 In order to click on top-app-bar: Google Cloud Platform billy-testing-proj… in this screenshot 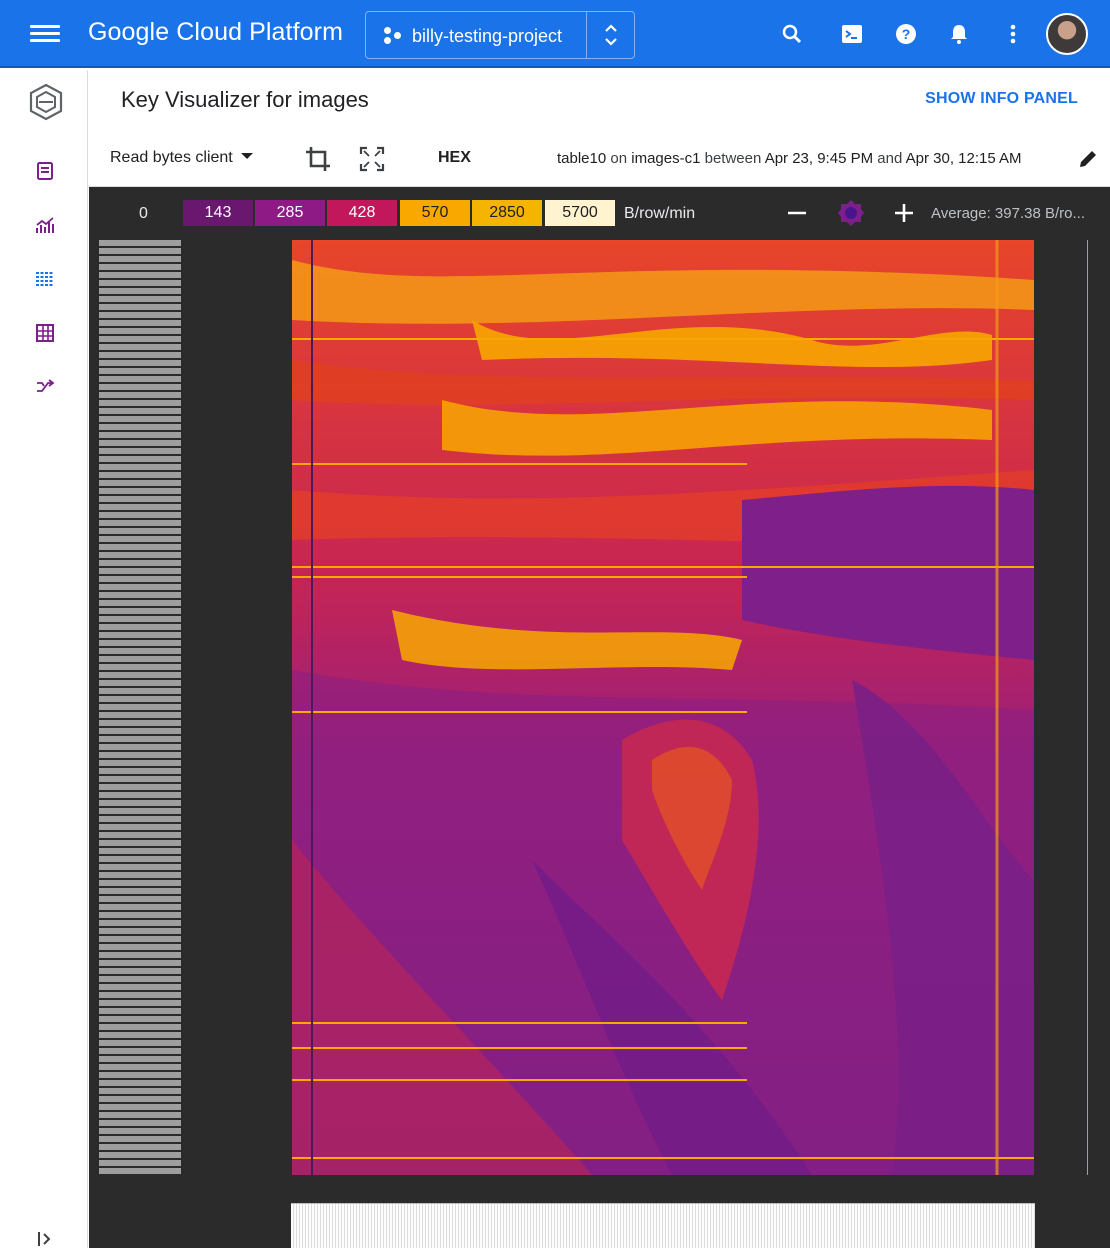, I will do `click(555, 34)`.